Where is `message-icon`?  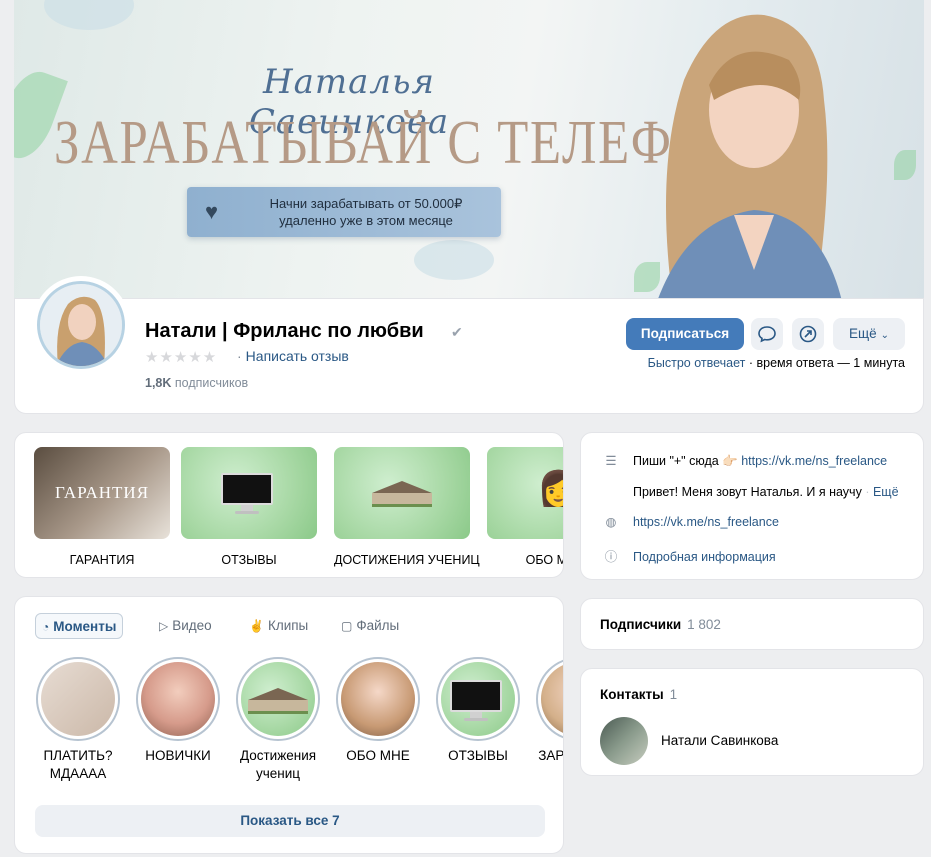 message-icon is located at coordinates (767, 334).